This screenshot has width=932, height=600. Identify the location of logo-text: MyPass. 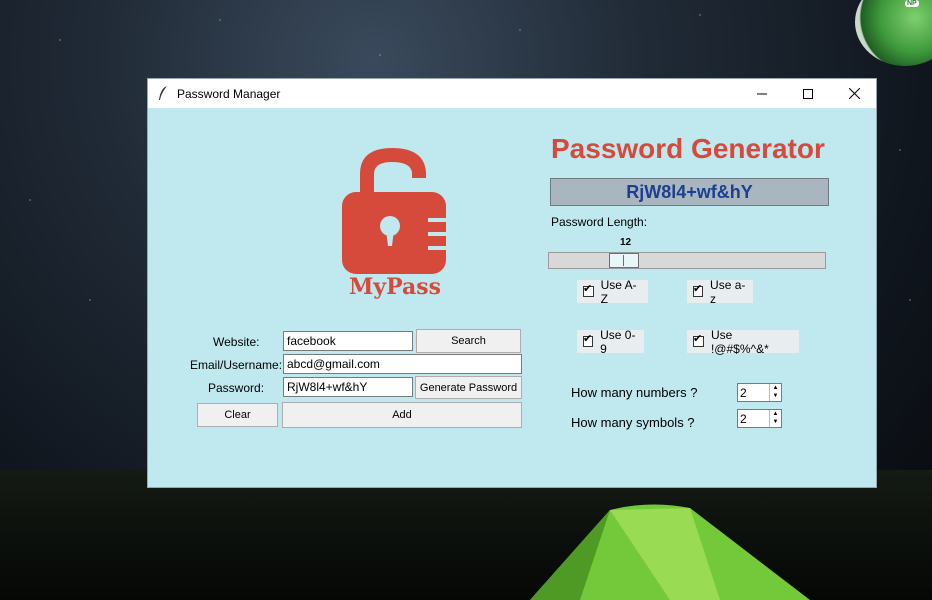
(395, 287).